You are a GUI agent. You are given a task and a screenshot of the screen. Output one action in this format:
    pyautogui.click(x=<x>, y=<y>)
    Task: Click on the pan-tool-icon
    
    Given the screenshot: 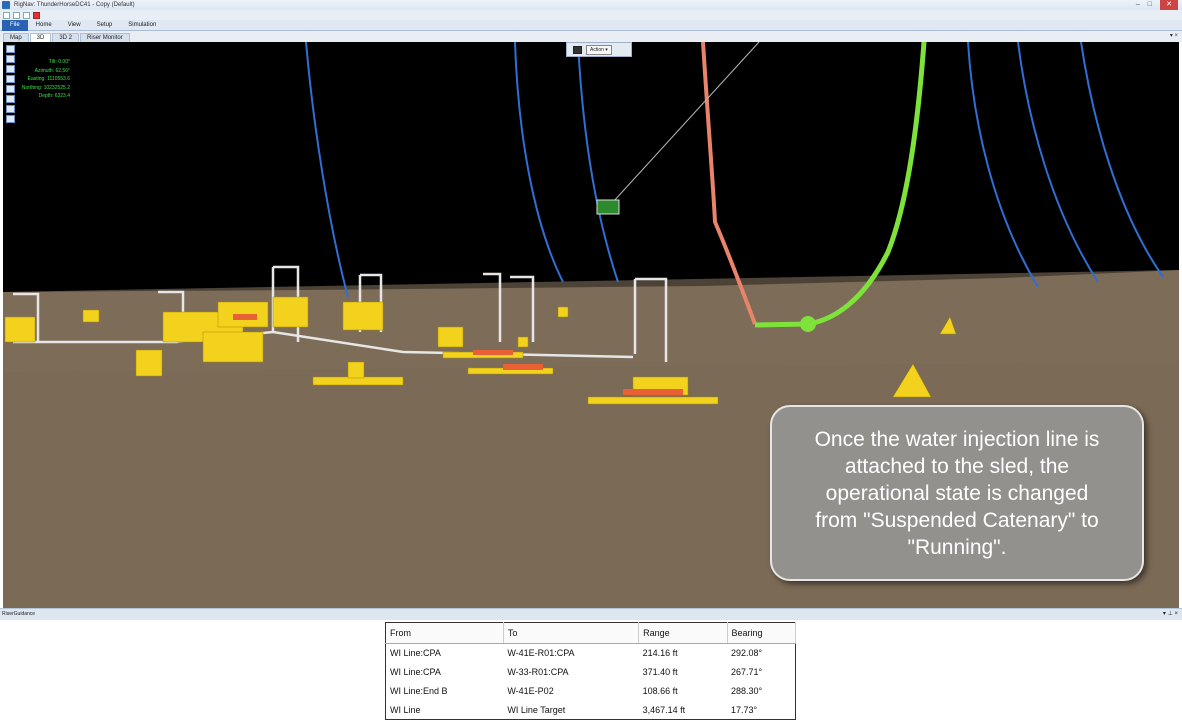 What is the action you would take?
    pyautogui.click(x=10, y=49)
    